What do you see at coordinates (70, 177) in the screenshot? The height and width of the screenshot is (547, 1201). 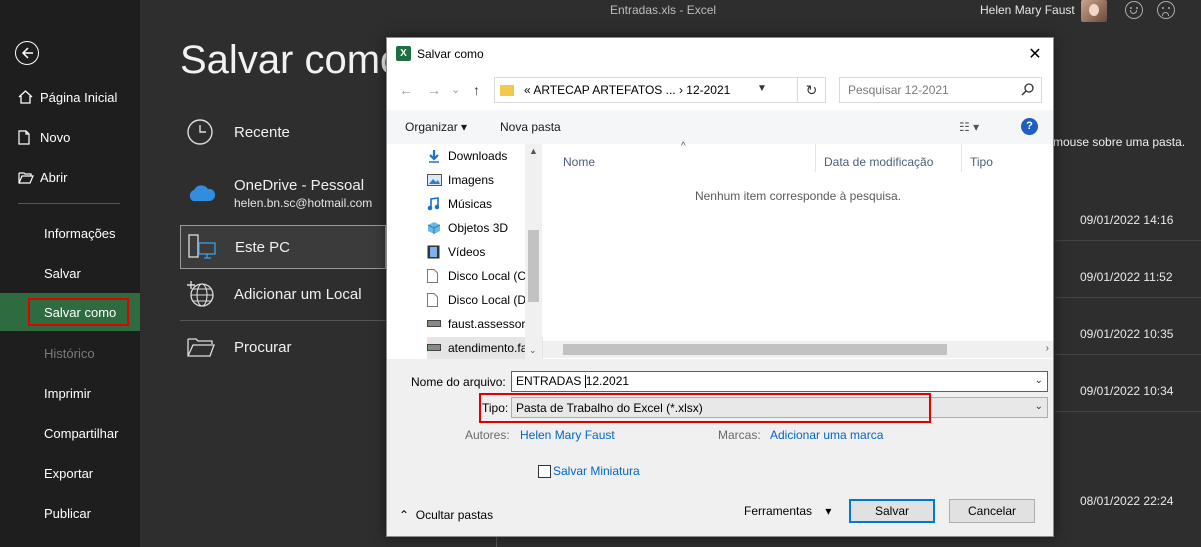 I see `nav-open: Abrir` at bounding box center [70, 177].